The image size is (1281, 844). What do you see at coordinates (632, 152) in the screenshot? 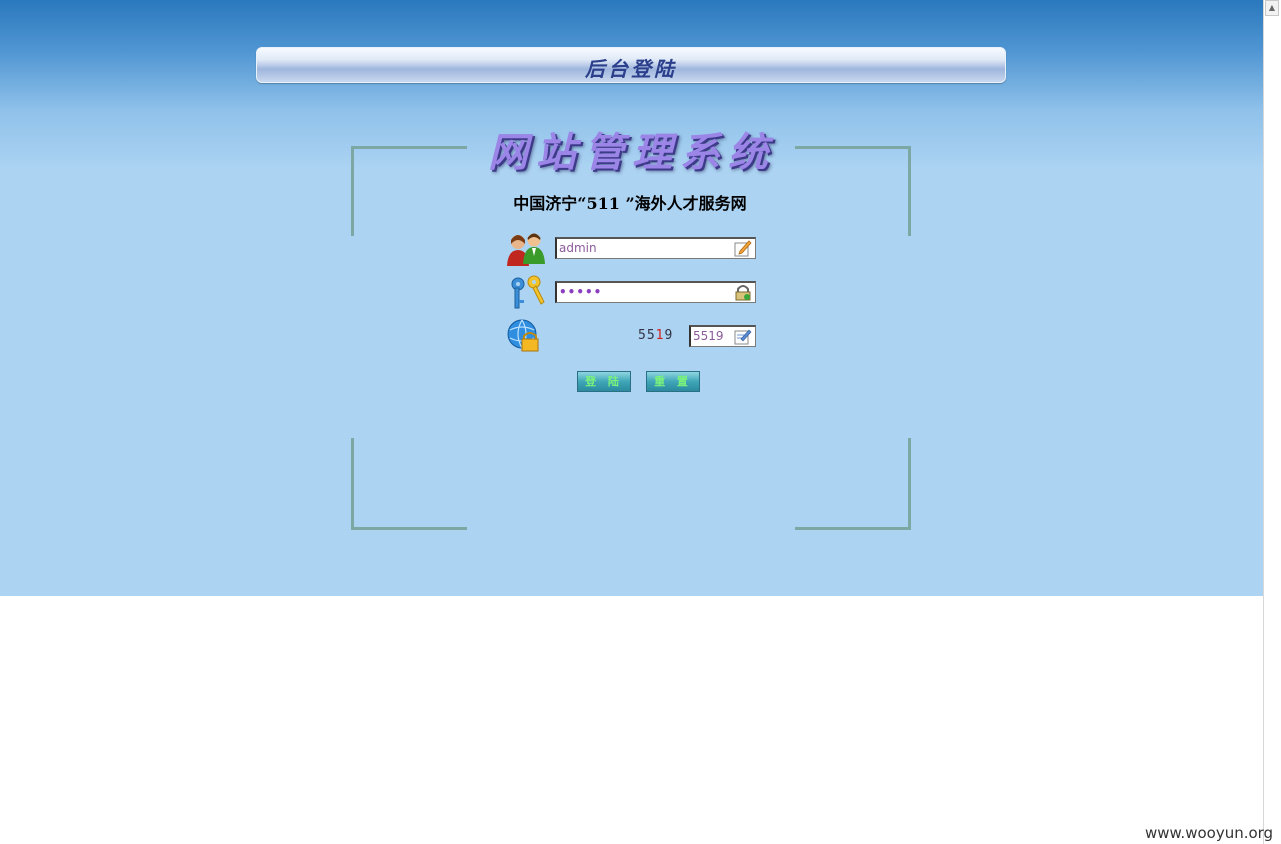
I see `system-title: 网站管理系统` at bounding box center [632, 152].